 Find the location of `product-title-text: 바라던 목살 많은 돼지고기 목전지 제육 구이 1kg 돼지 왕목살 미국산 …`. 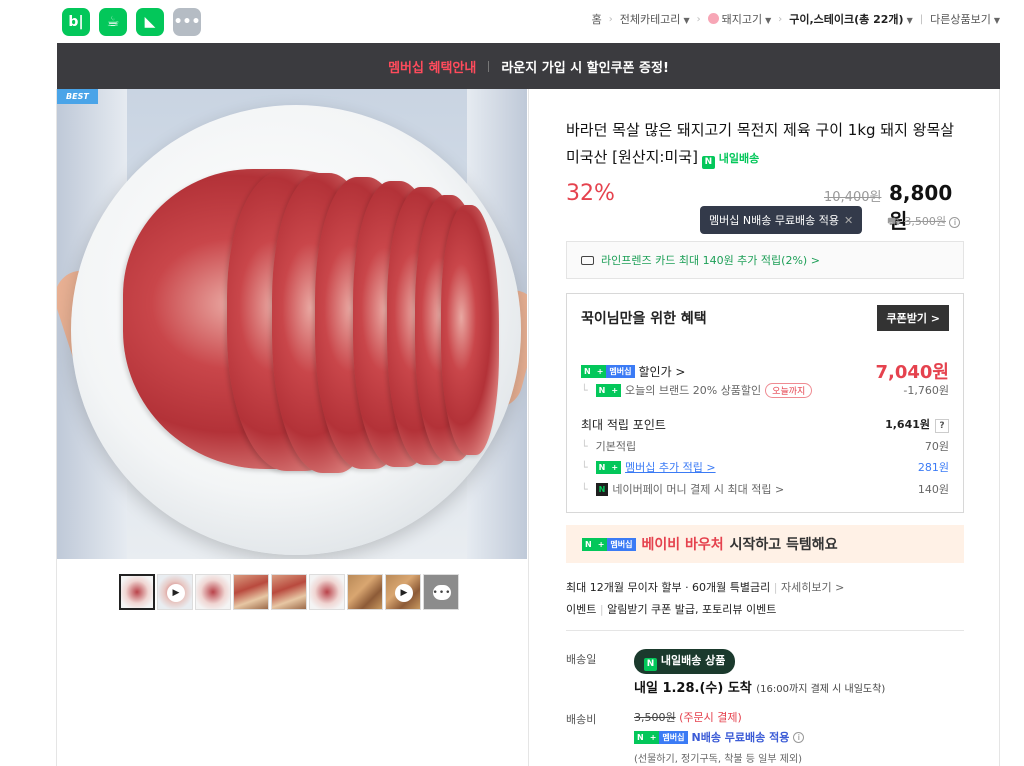

product-title-text: 바라던 목살 많은 돼지고기 목전지 제육 구이 1kg 돼지 왕목살 미국산 … is located at coordinates (760, 143).